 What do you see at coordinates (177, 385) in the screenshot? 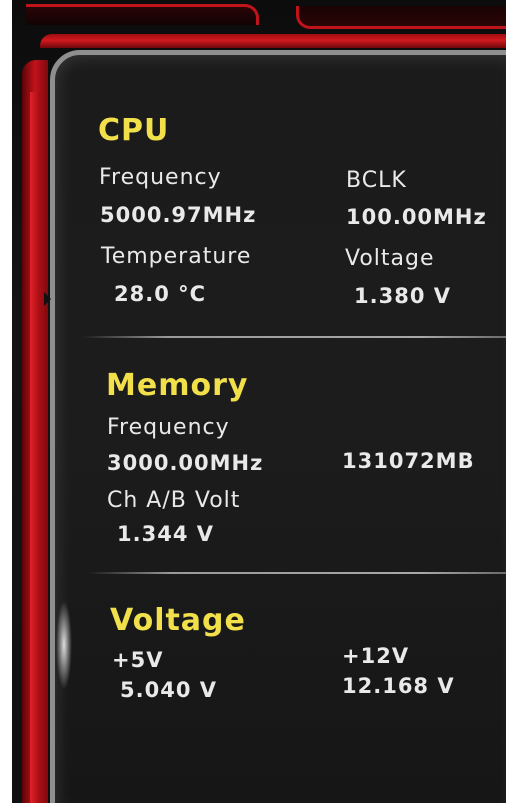
I see `memory-section-title: Memory` at bounding box center [177, 385].